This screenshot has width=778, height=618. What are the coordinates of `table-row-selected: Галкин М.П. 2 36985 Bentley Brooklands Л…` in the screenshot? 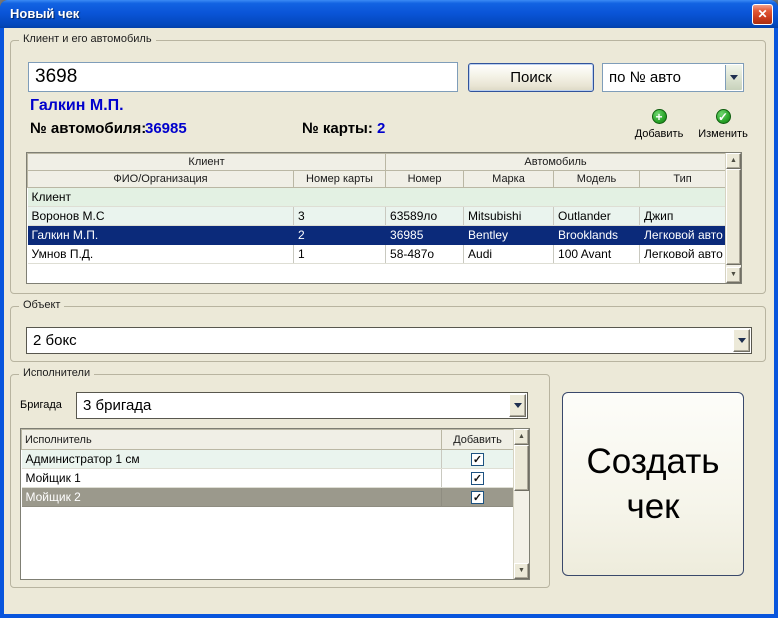 It's located at (377, 235).